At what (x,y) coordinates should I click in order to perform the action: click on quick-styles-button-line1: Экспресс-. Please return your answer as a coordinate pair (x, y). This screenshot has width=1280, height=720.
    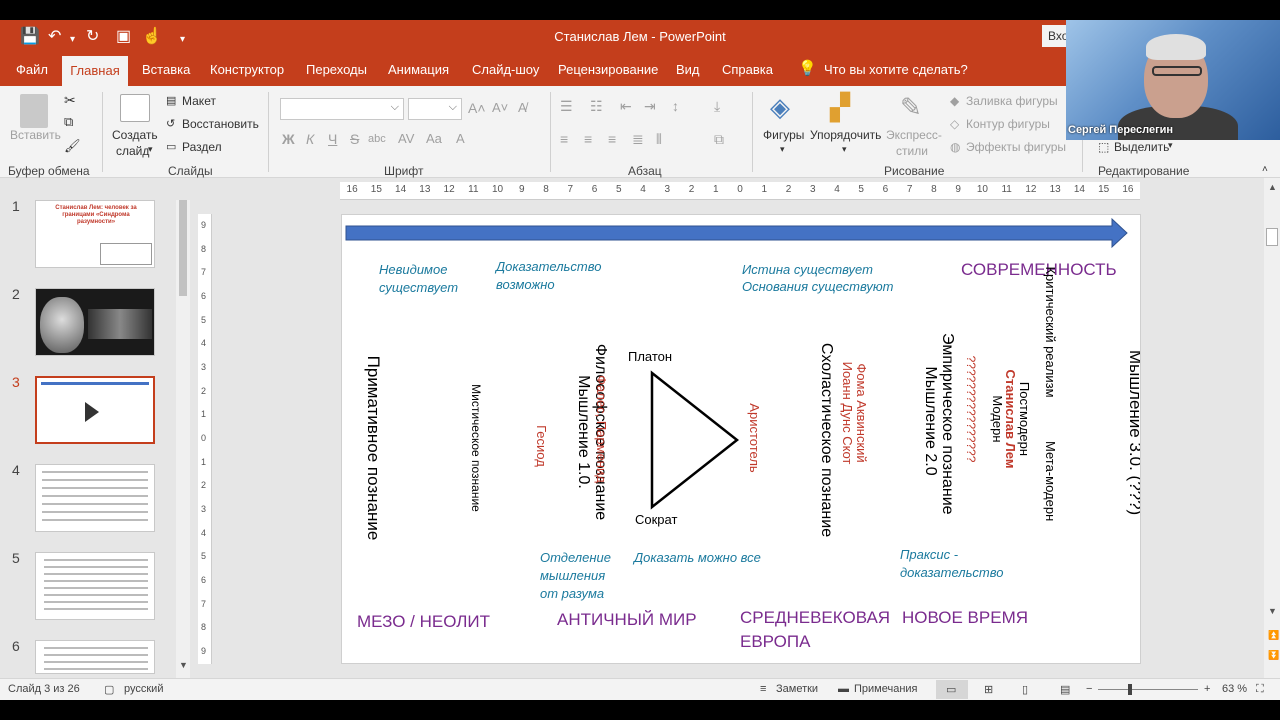
    Looking at the image, I should click on (914, 135).